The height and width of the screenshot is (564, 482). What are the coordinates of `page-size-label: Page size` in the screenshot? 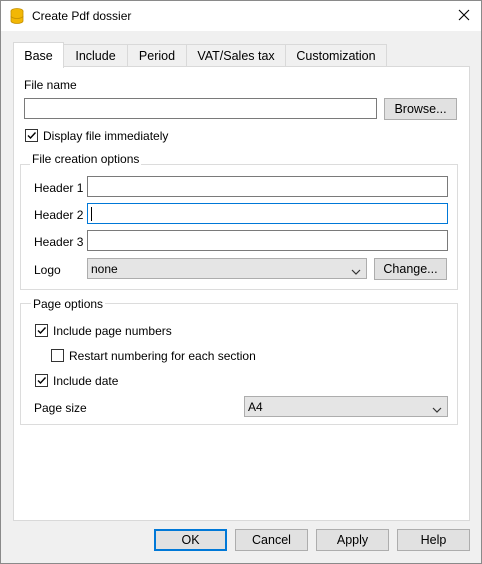 It's located at (60, 408).